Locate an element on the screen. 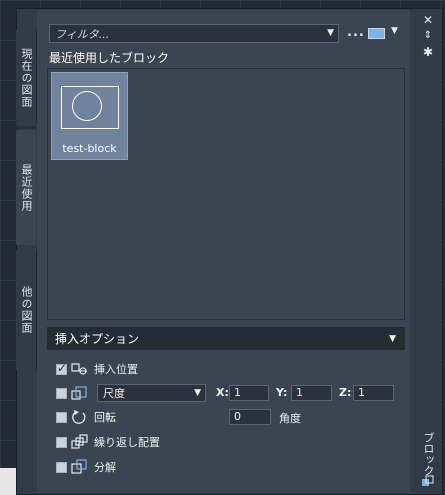  image-view-icon is located at coordinates (376, 33).